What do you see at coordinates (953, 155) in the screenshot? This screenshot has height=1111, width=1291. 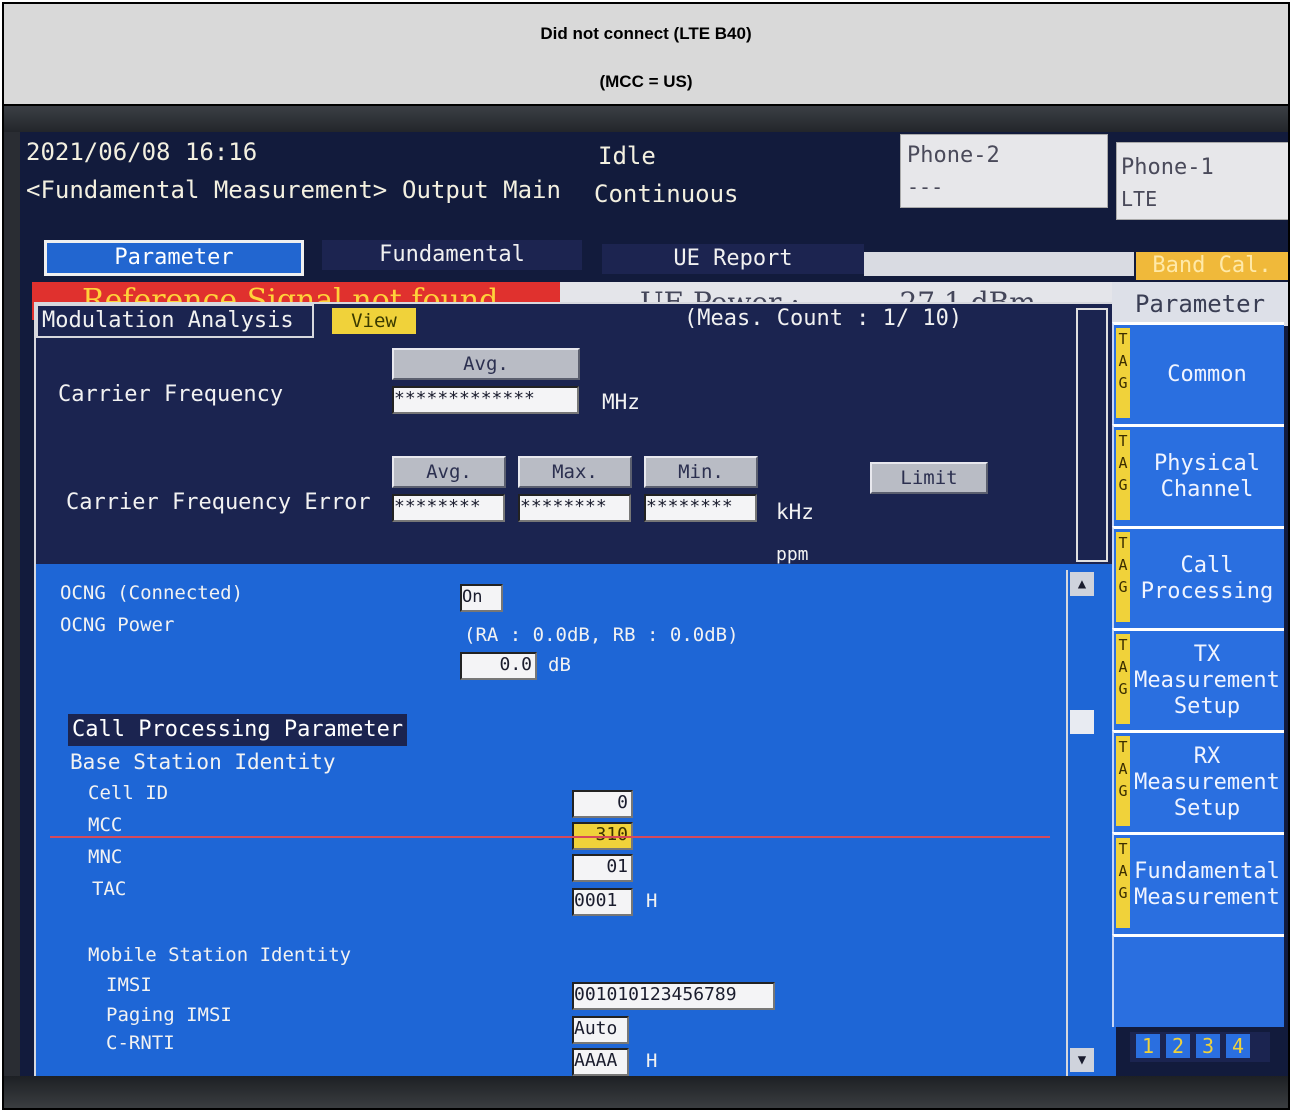 I see `phone2-label: Phone-2` at bounding box center [953, 155].